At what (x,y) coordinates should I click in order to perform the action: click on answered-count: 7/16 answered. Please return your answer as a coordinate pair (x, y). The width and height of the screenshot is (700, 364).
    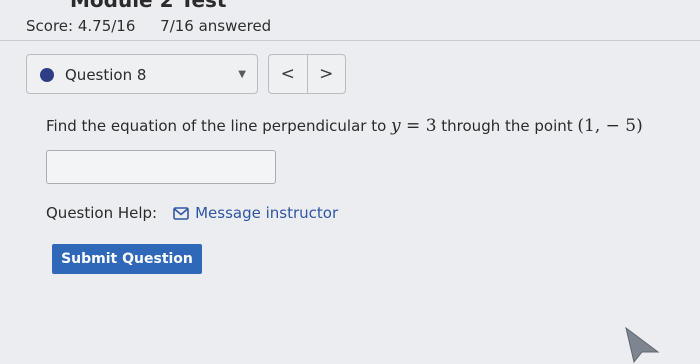
    Looking at the image, I should click on (216, 26).